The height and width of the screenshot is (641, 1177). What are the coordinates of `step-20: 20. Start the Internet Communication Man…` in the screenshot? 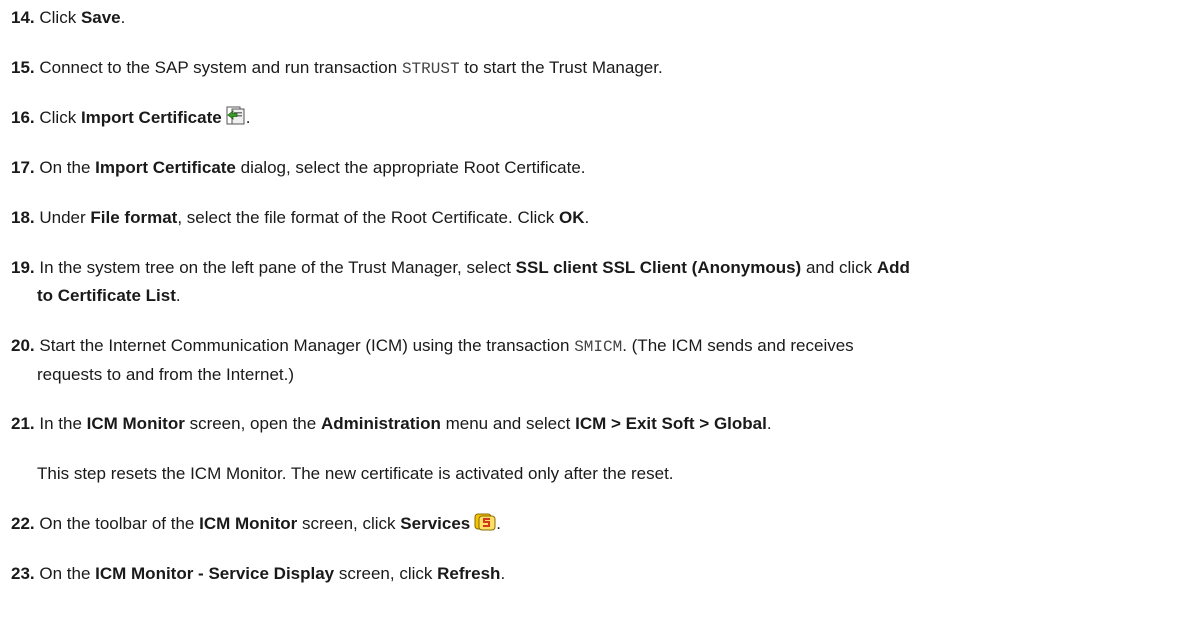 It's located at (586, 360).